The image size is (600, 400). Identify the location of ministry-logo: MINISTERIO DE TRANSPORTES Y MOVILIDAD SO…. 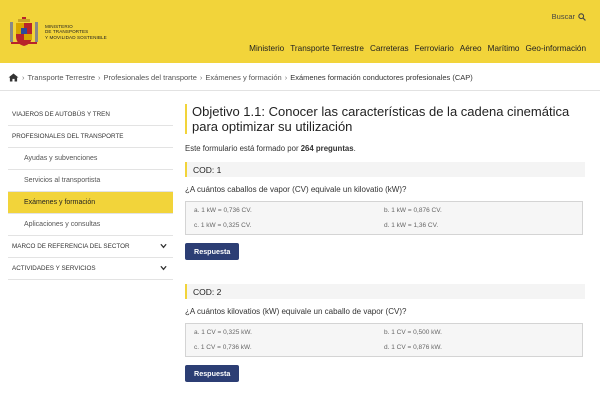
(58, 32).